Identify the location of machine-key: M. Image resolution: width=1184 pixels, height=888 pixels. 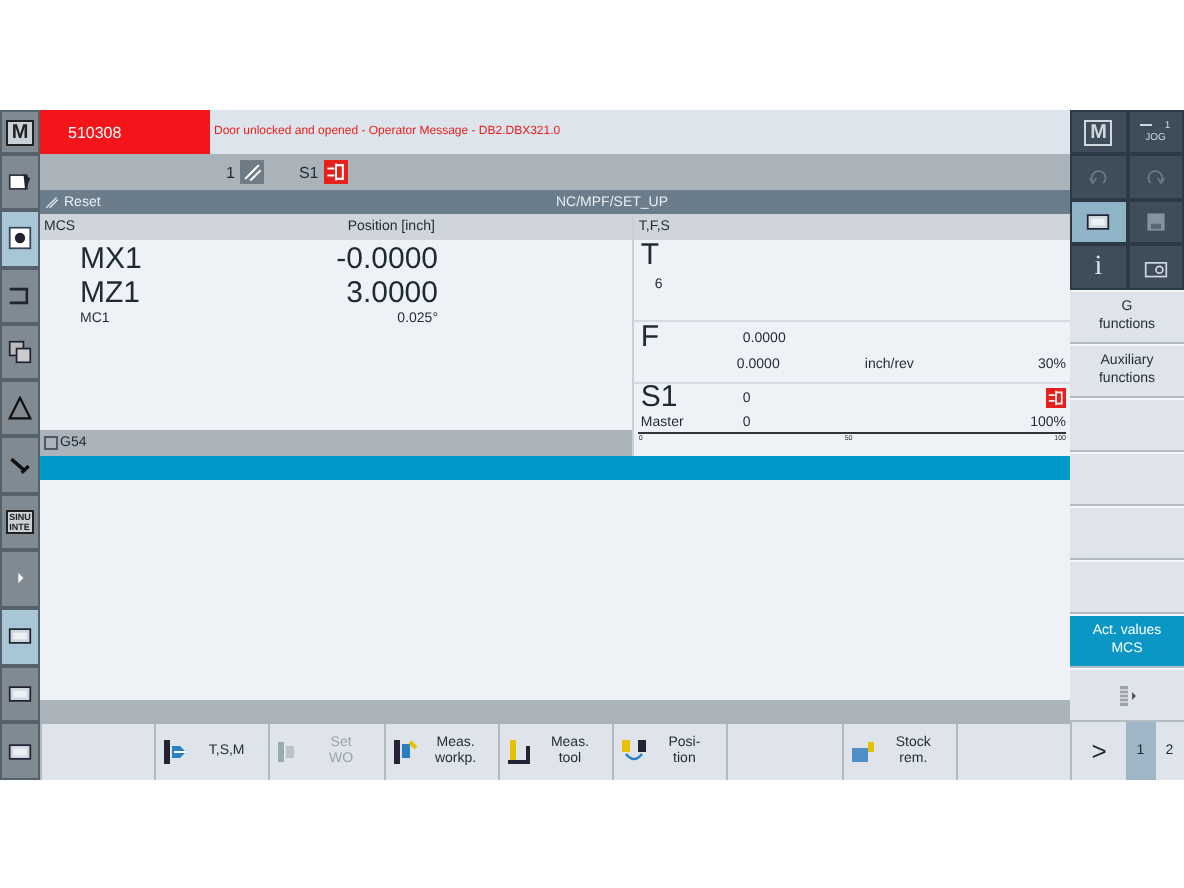
(20, 132).